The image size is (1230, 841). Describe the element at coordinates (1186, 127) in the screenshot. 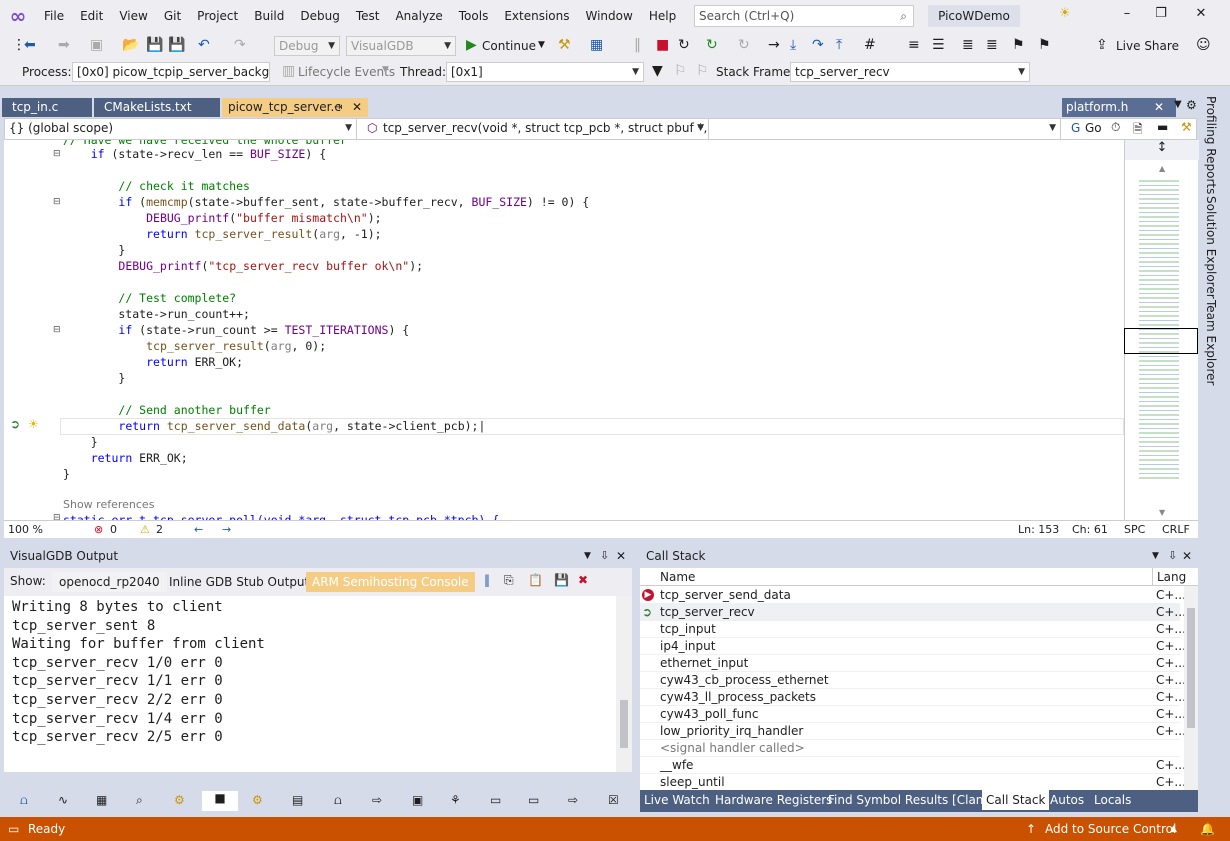

I see `settings-wrench-icon: ⚒` at that location.